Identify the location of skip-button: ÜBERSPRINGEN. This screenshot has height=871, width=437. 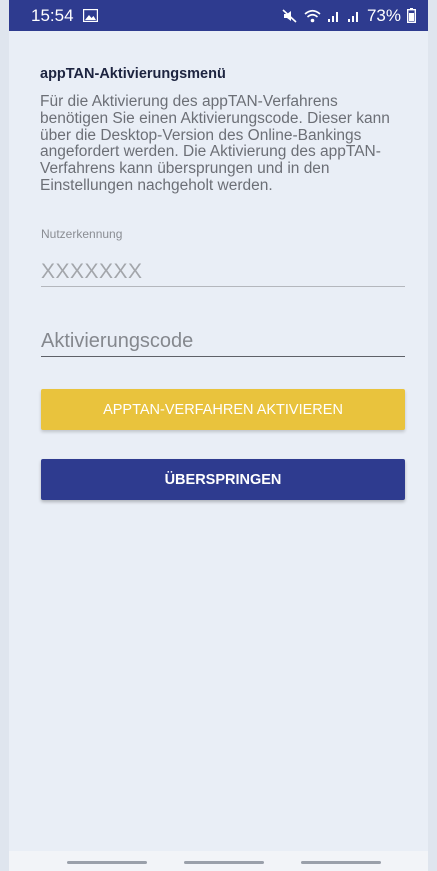
(223, 479).